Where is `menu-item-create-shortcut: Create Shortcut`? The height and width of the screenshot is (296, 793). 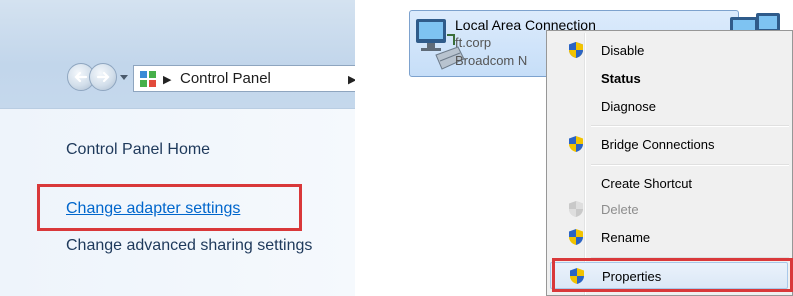 menu-item-create-shortcut: Create Shortcut is located at coordinates (669, 184).